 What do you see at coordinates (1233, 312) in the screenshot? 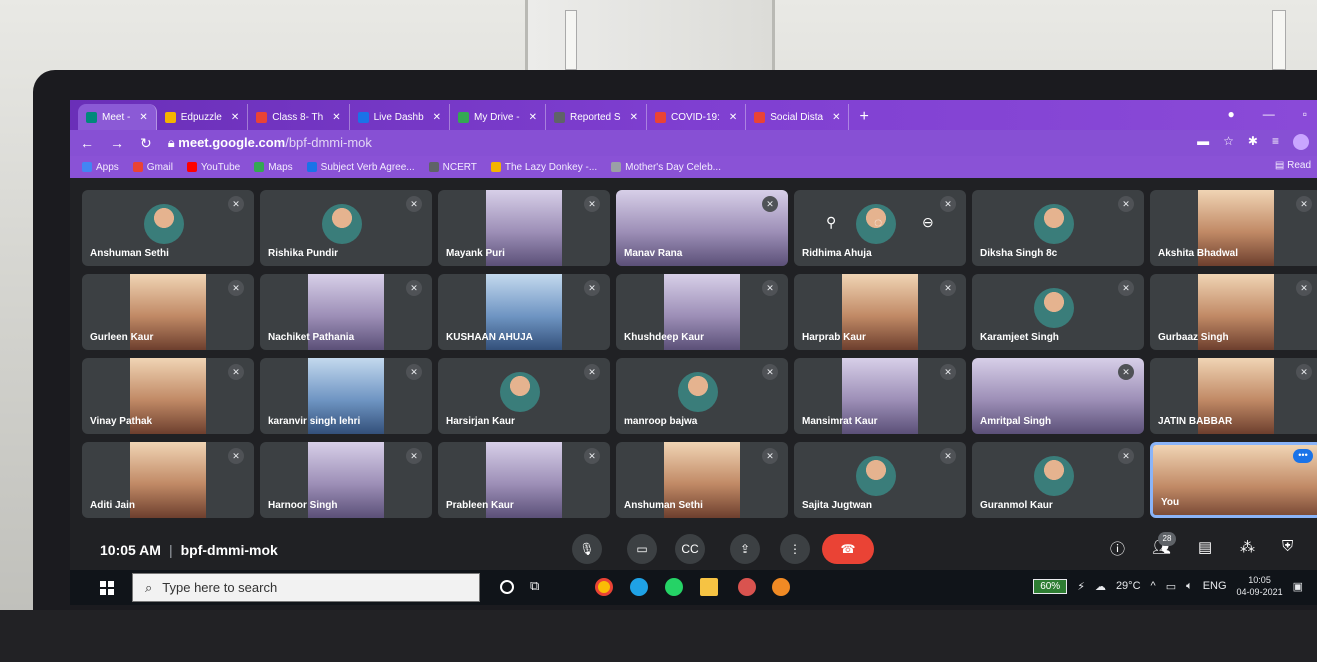
I see `participant-tile: ✕ Gurbaaz Singh` at bounding box center [1233, 312].